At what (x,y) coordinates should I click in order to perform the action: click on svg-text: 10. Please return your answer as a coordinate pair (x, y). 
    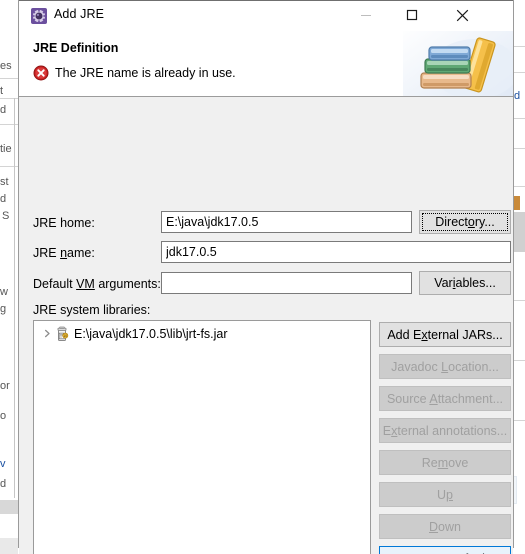
    Looking at the image, I should click on (65, 336).